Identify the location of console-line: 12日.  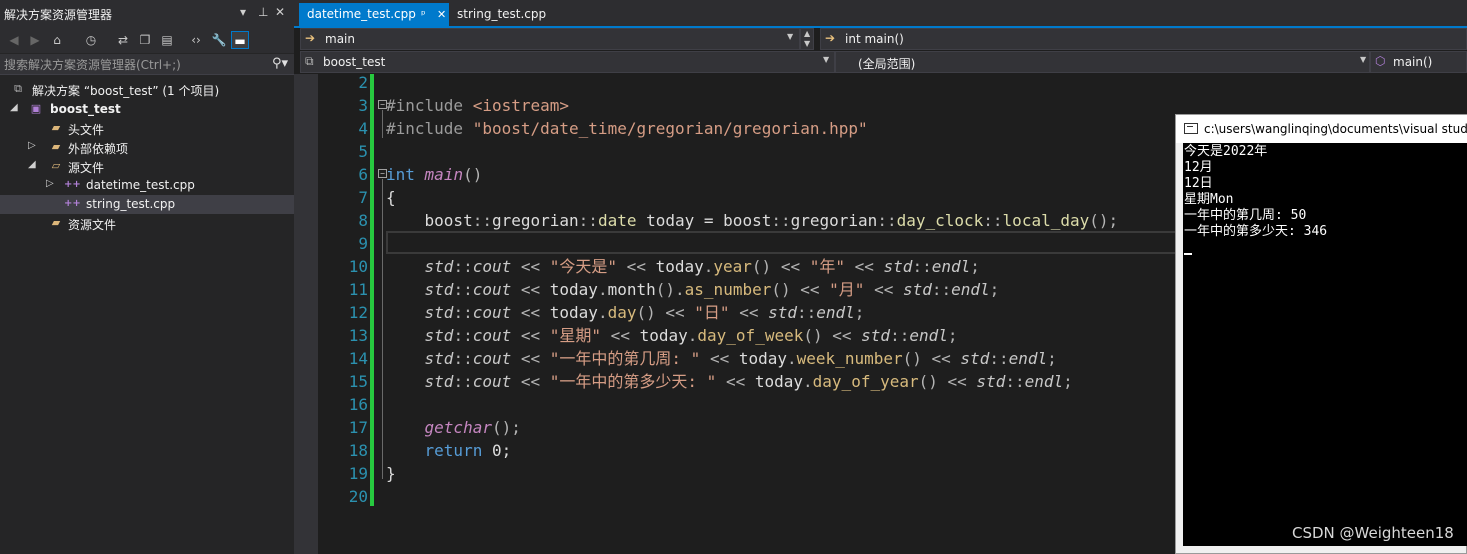
(1198, 183).